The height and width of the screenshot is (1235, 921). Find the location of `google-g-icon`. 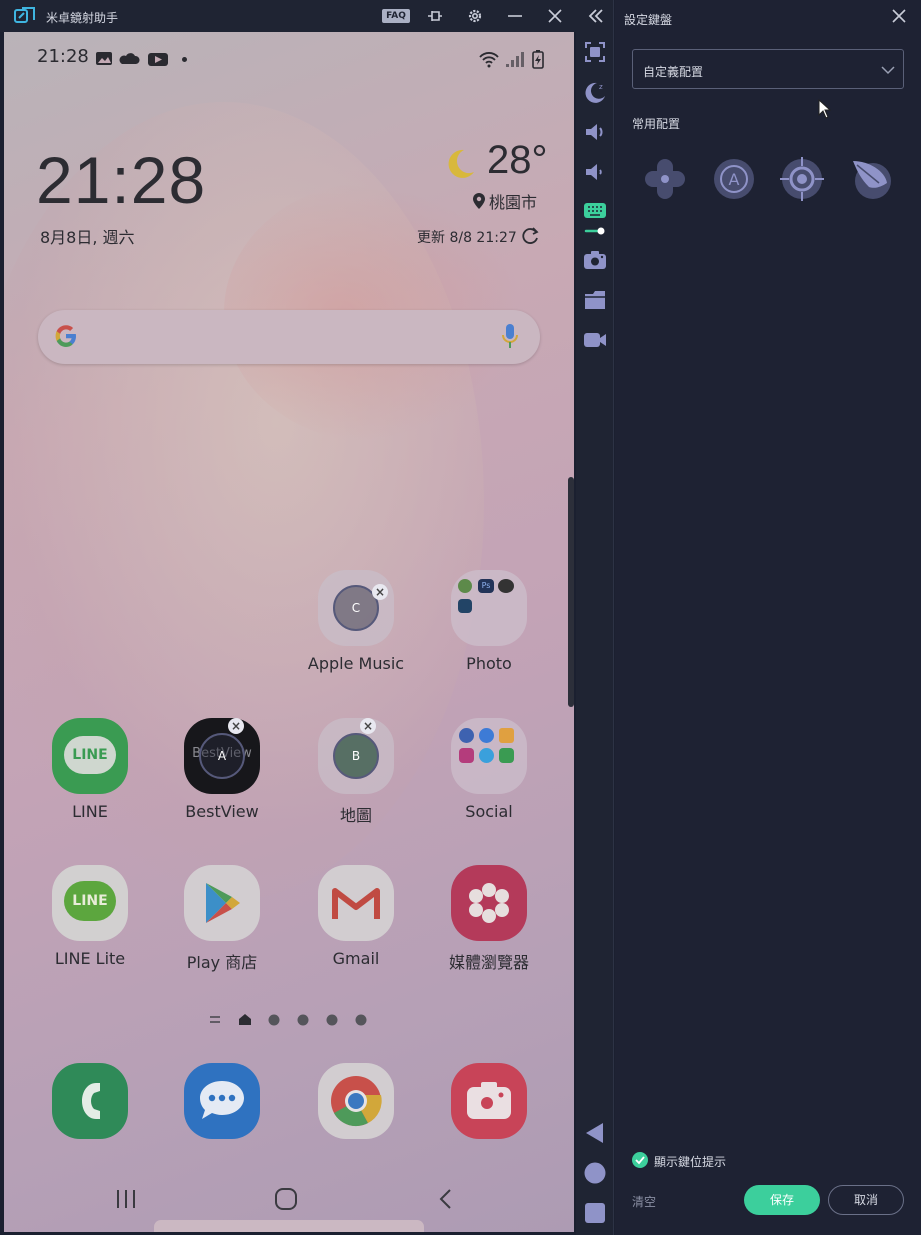

google-g-icon is located at coordinates (65, 336).